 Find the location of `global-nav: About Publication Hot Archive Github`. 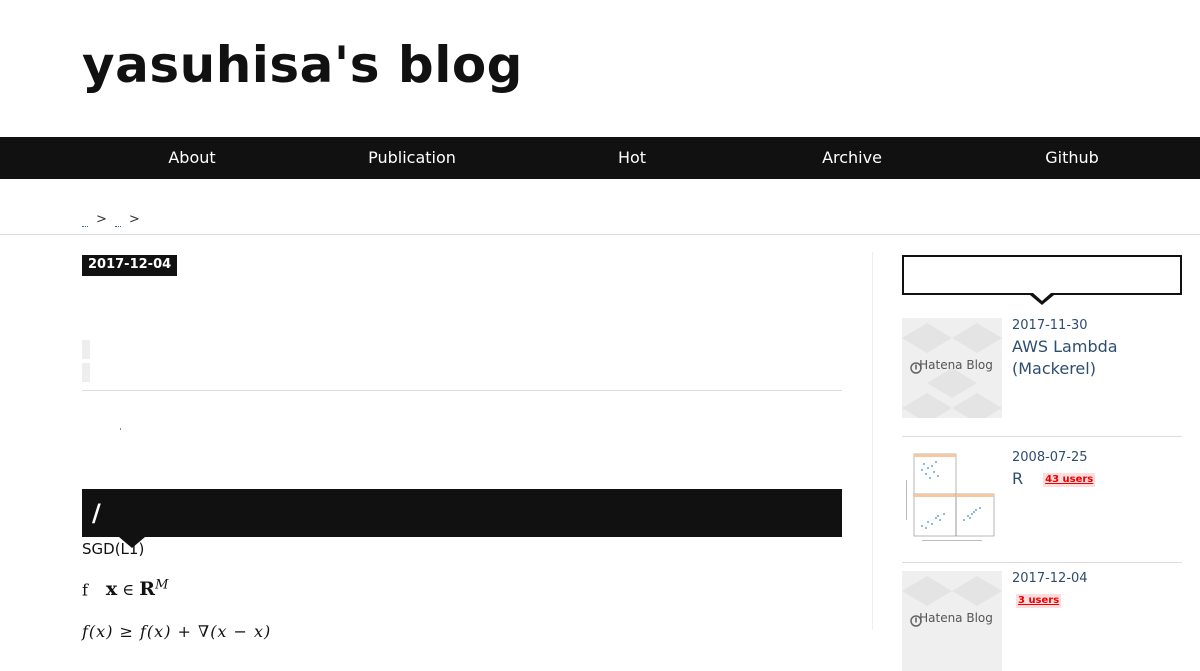

global-nav: About Publication Hot Archive Github is located at coordinates (600, 158).